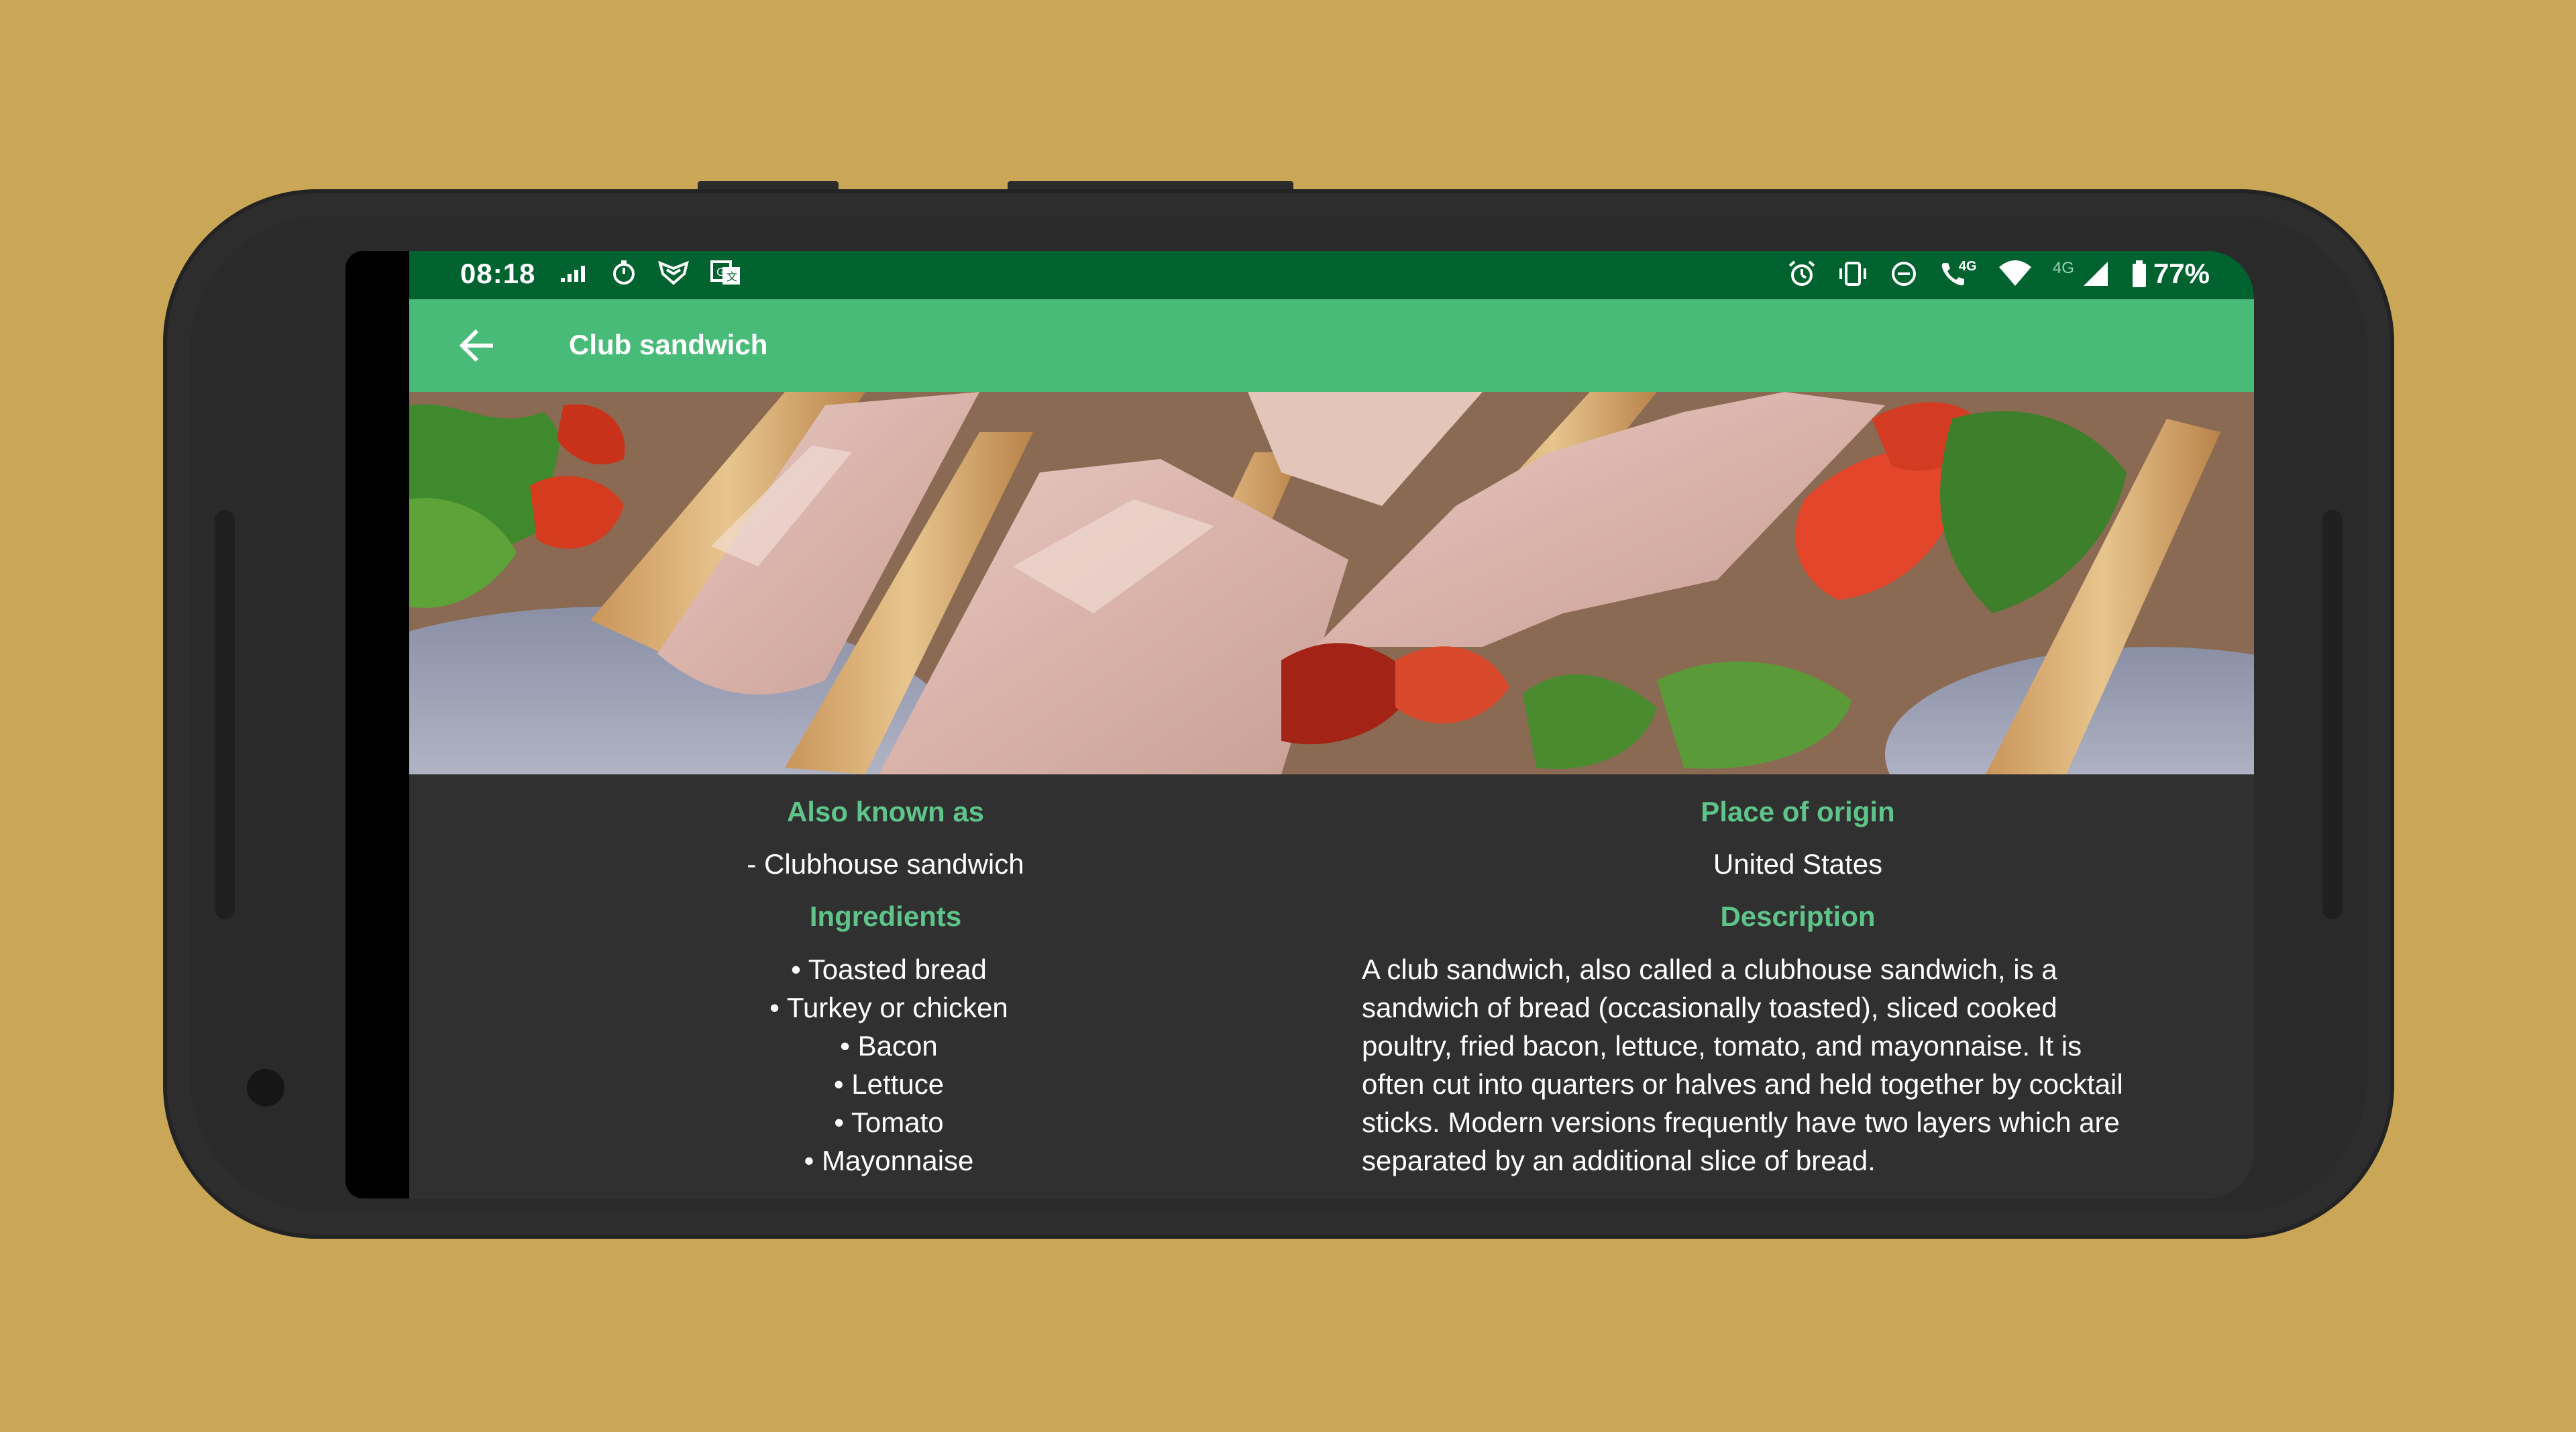 The width and height of the screenshot is (2576, 1432). Describe the element at coordinates (1967, 266) in the screenshot. I see `call-4g-badge: 4G` at that location.